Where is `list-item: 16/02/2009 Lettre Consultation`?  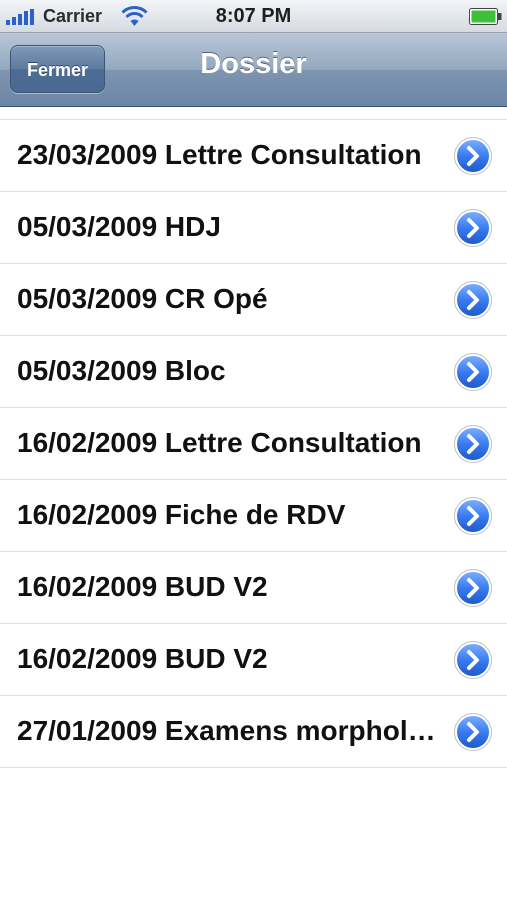 list-item: 16/02/2009 Lettre Consultation is located at coordinates (253, 444).